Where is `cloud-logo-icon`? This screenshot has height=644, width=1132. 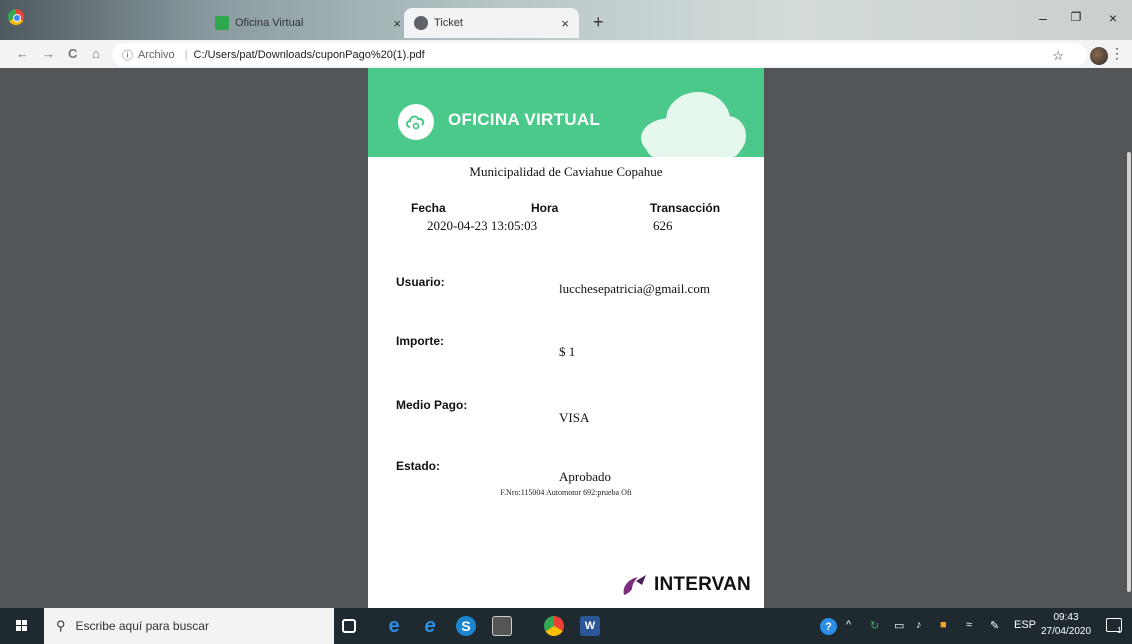 cloud-logo-icon is located at coordinates (416, 122).